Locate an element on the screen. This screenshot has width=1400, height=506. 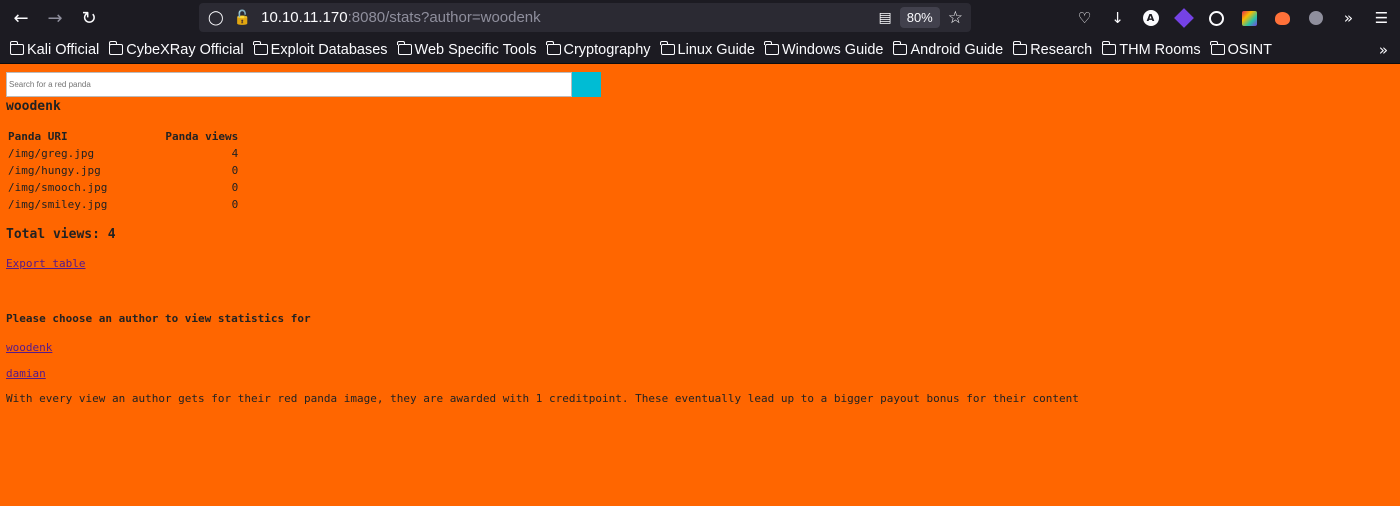
overflow-chevron-icon: » is located at coordinates (1348, 18).